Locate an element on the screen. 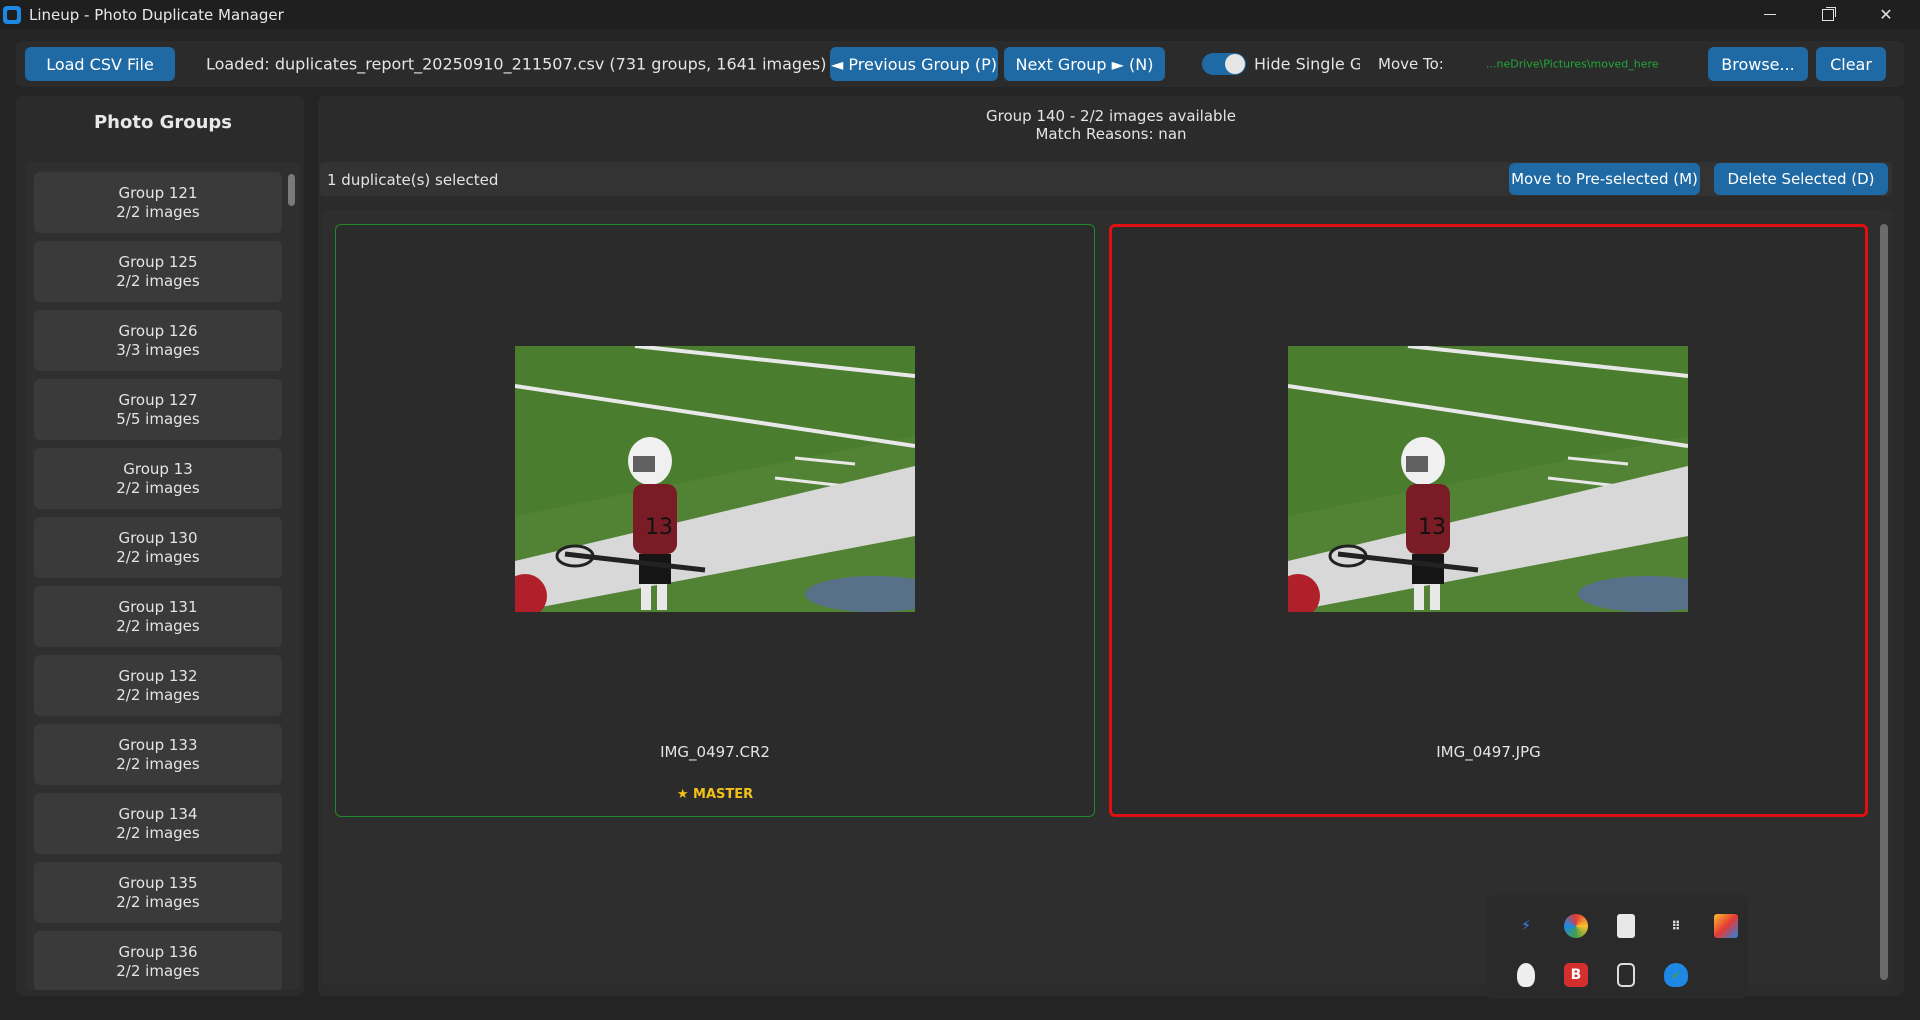 The image size is (1920, 1020). clear-button: Clear is located at coordinates (1851, 64).